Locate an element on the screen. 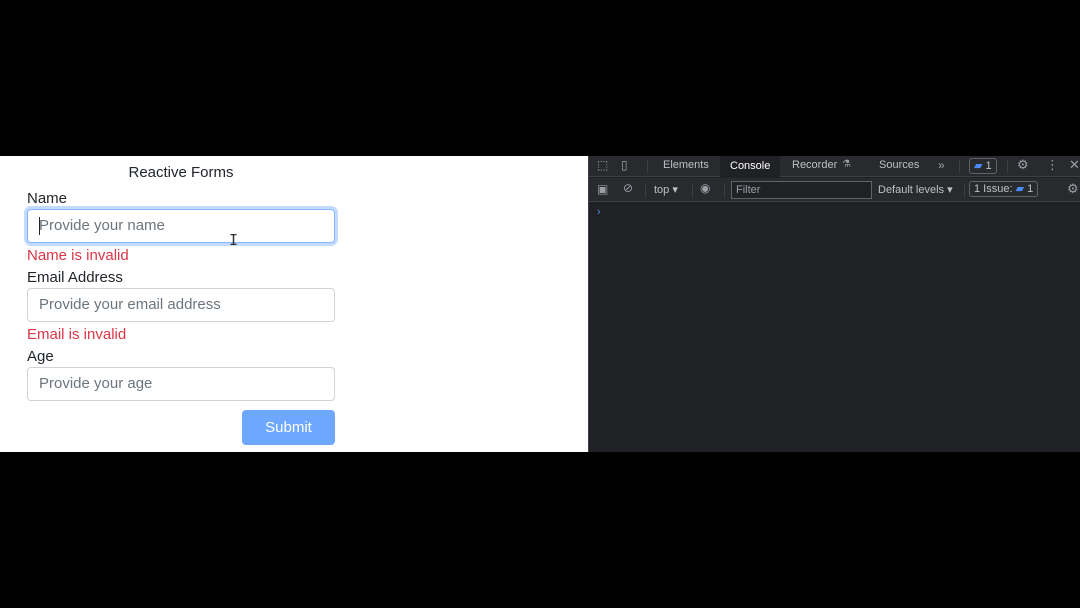 The image size is (1080, 608). console-prompt: › is located at coordinates (599, 212).